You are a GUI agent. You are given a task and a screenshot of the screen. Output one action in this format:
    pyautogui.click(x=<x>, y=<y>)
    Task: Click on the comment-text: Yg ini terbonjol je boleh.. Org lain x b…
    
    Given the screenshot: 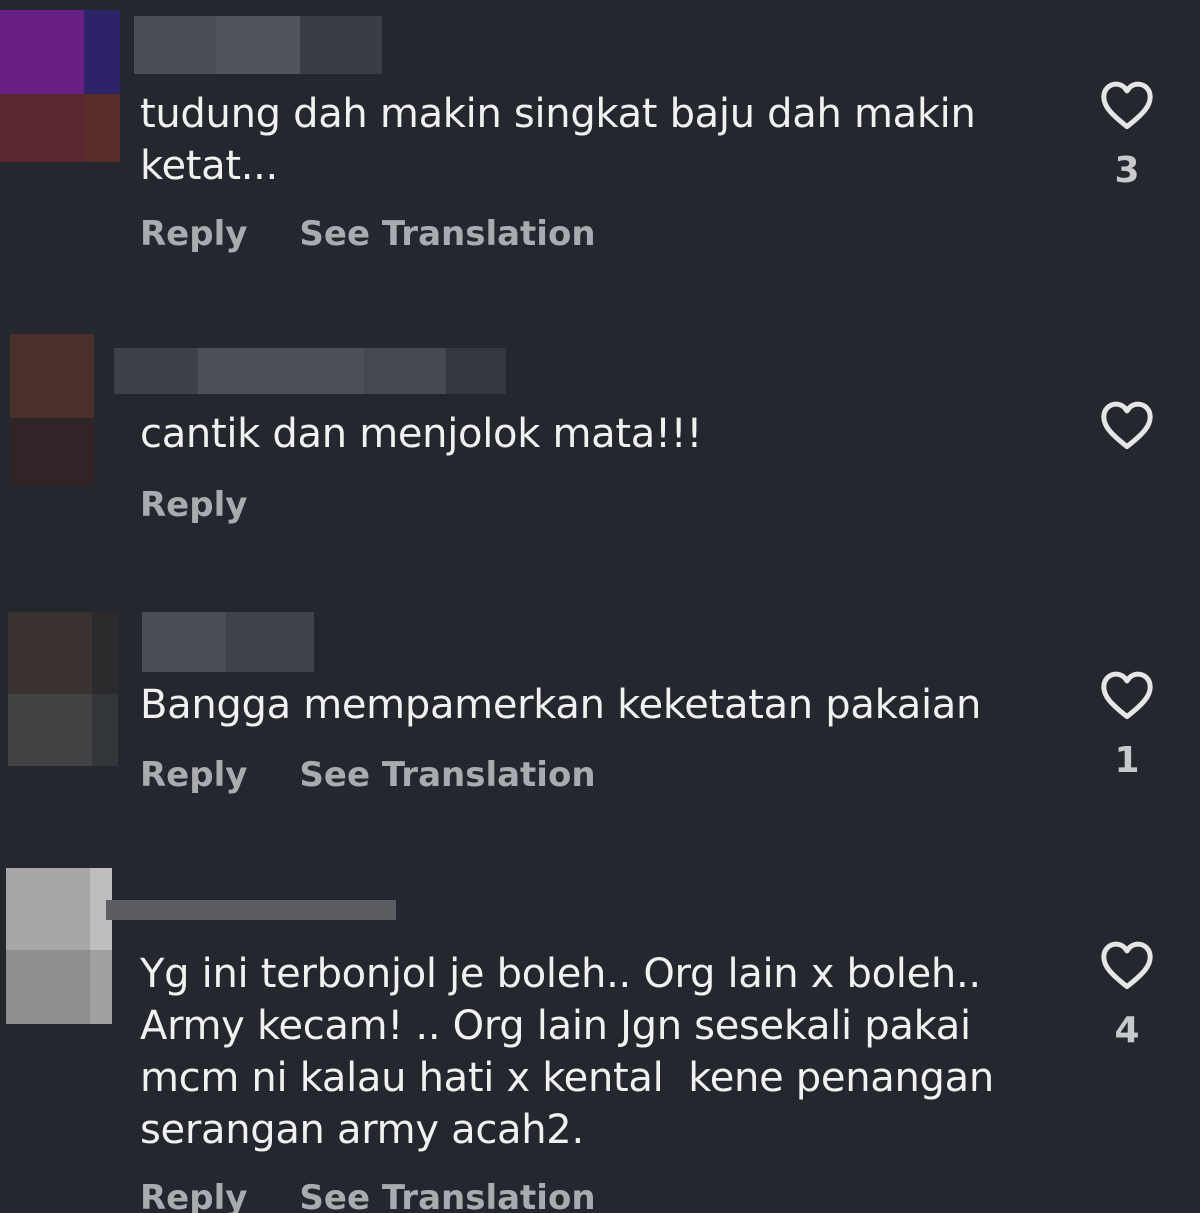 What is the action you would take?
    pyautogui.click(x=567, y=1052)
    